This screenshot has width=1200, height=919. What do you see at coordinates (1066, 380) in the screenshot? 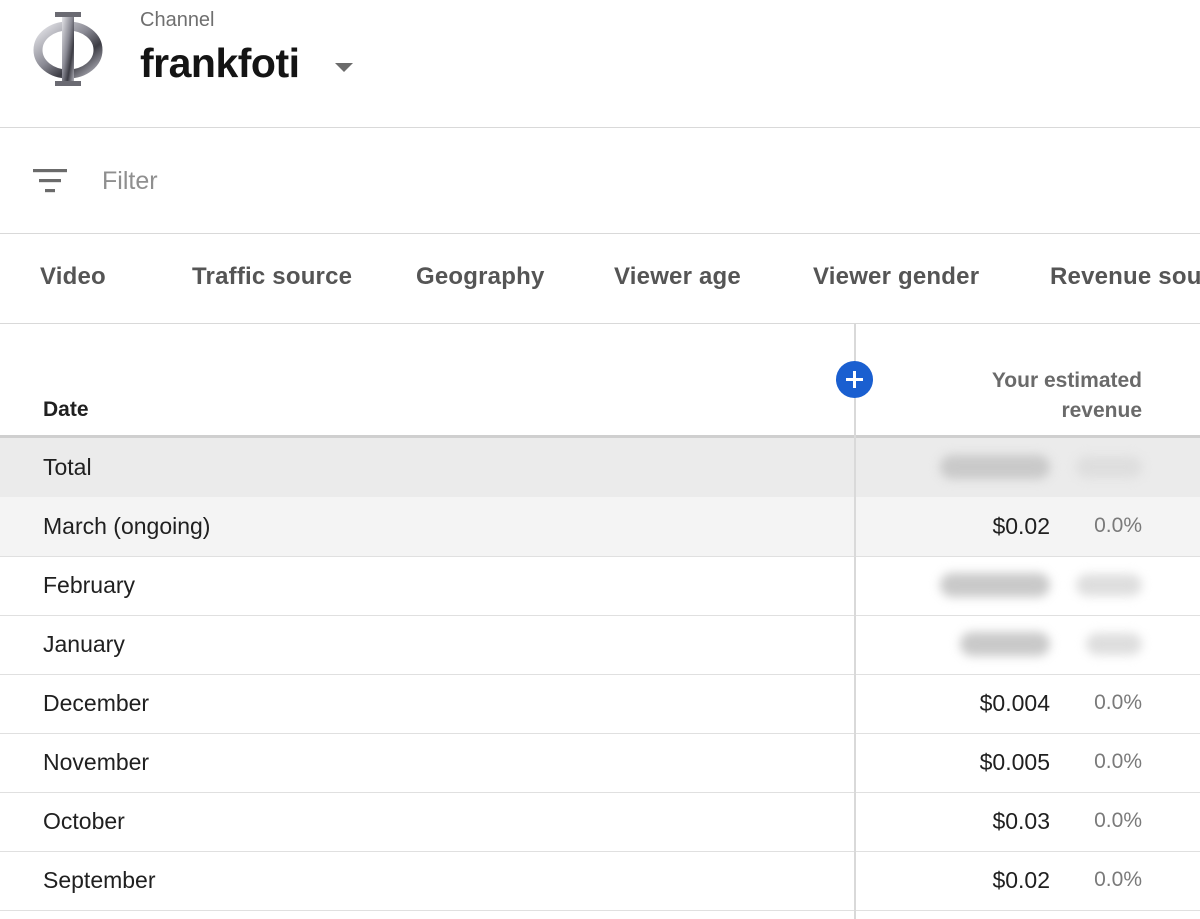
I see `revenue-header-line1: Your estimated` at bounding box center [1066, 380].